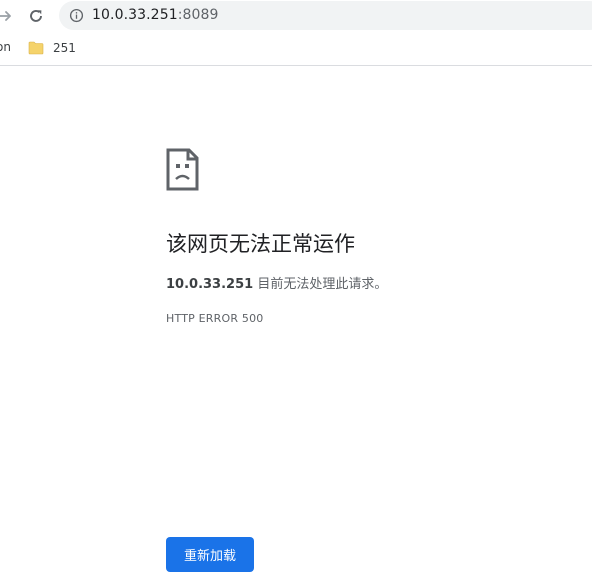  Describe the element at coordinates (52, 48) in the screenshot. I see `bookmark-folder-251: 251` at that location.